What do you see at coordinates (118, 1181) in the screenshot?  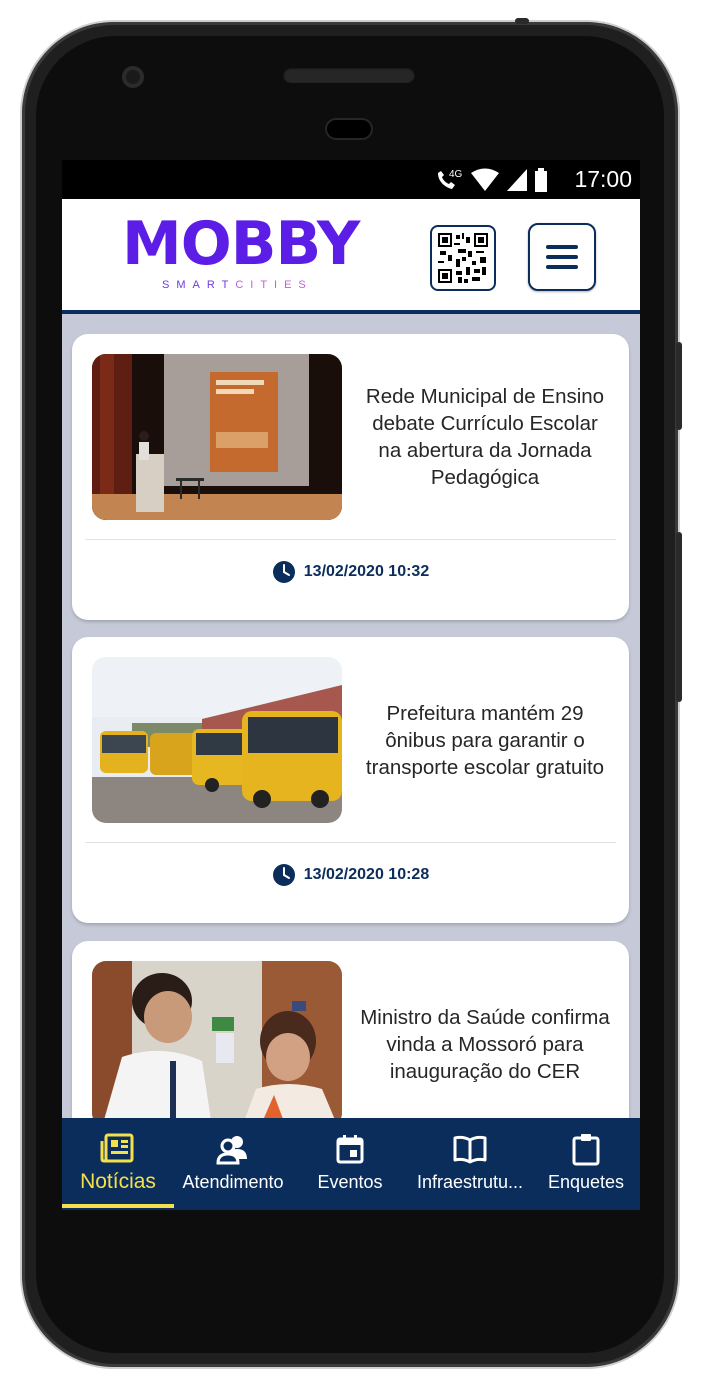 I see `nav-label: Notícias` at bounding box center [118, 1181].